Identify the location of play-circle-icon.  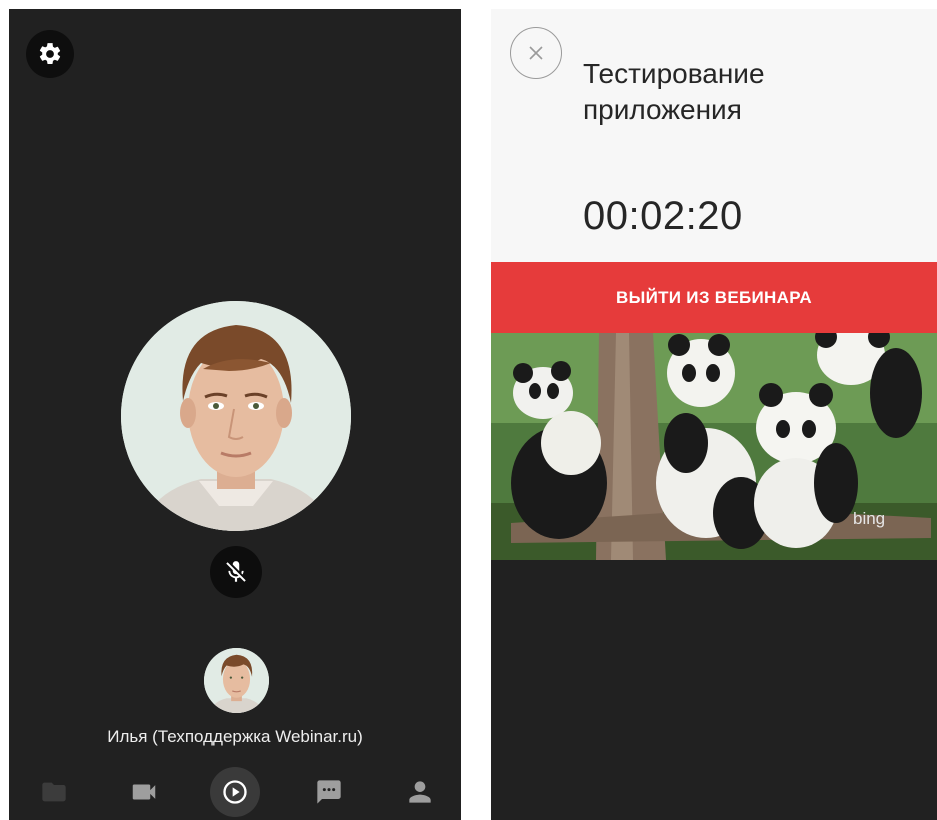
(235, 792).